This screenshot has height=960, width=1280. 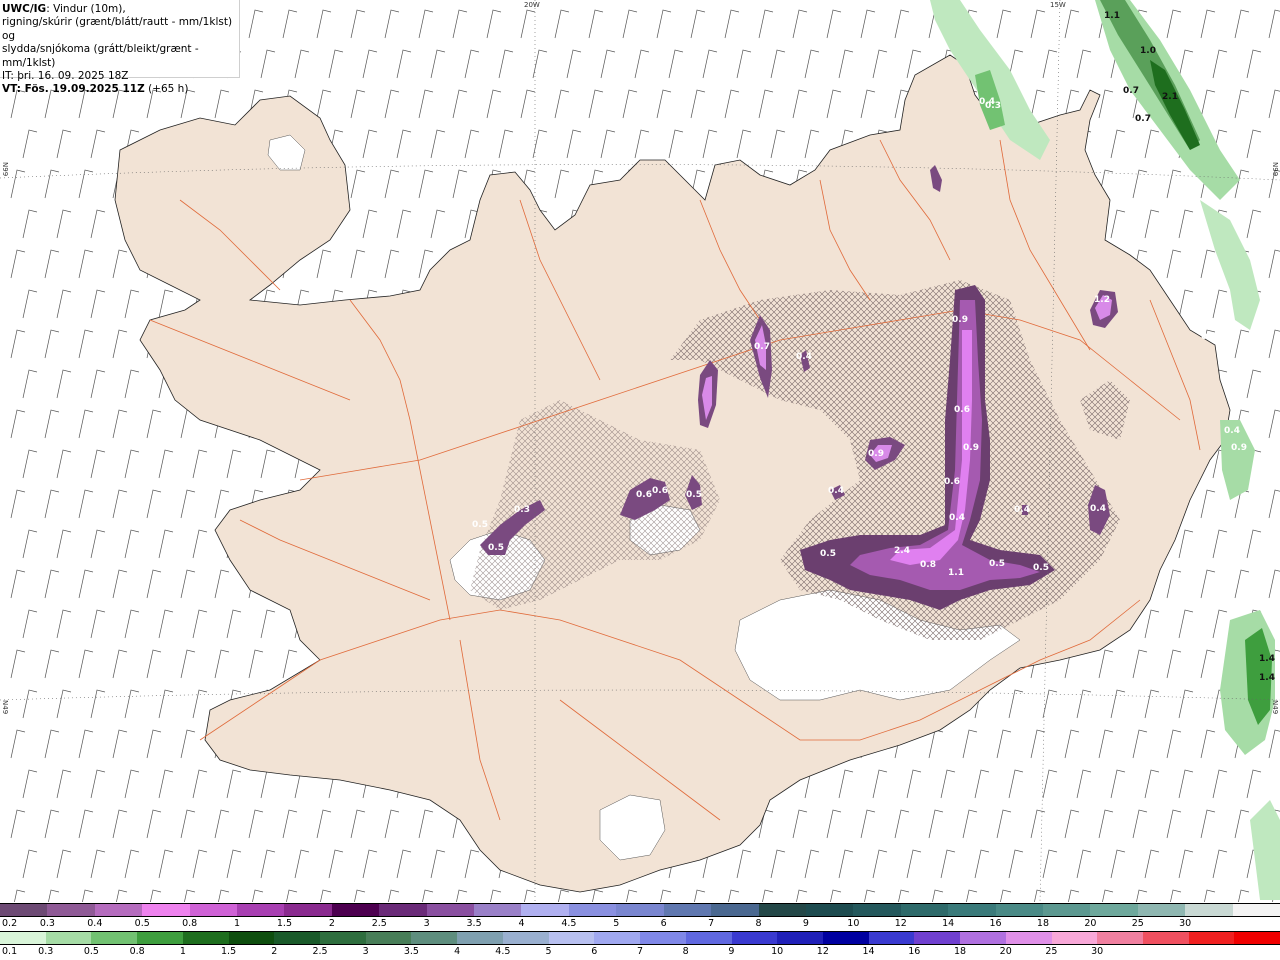 What do you see at coordinates (1137, 923) in the screenshot?
I see `legend-tick-label: 25` at bounding box center [1137, 923].